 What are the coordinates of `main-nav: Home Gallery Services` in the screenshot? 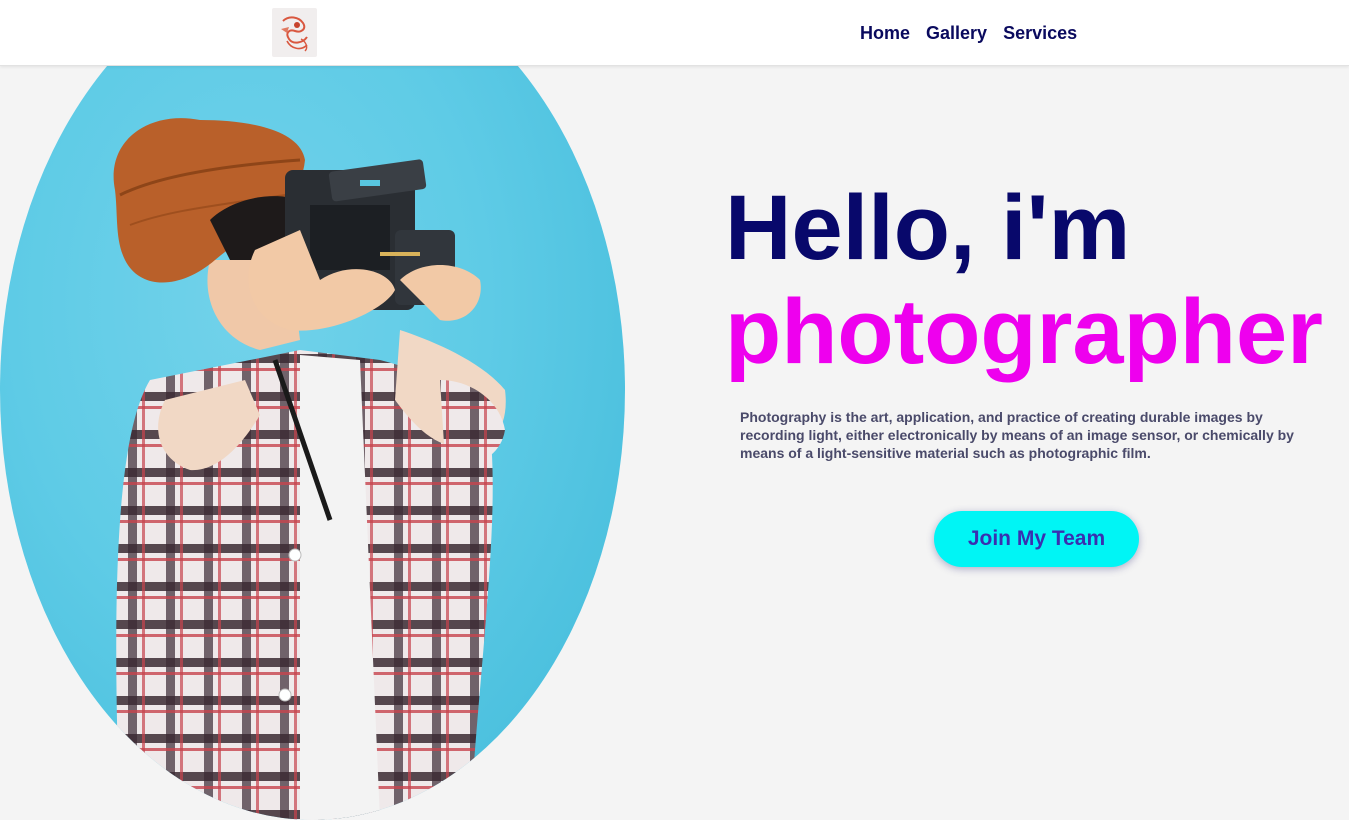 It's located at (968, 33).